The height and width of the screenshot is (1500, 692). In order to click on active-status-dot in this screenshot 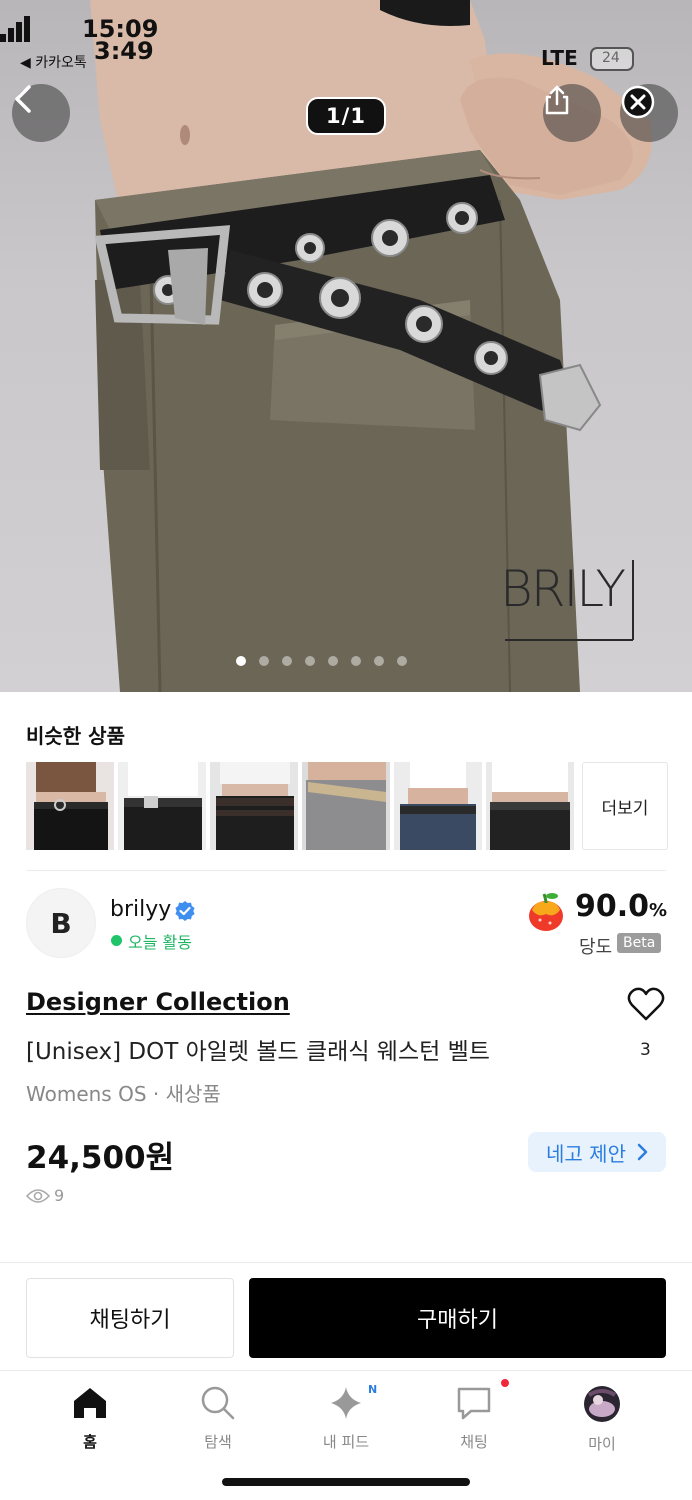, I will do `click(116, 940)`.